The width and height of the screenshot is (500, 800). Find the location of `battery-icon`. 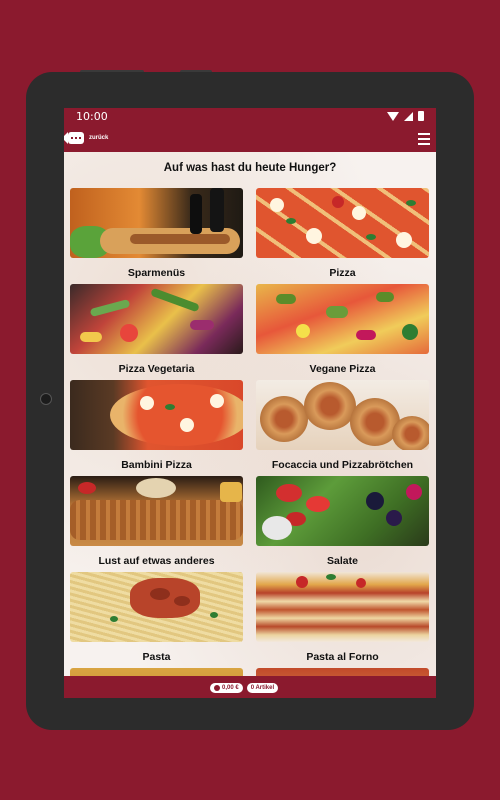

battery-icon is located at coordinates (421, 116).